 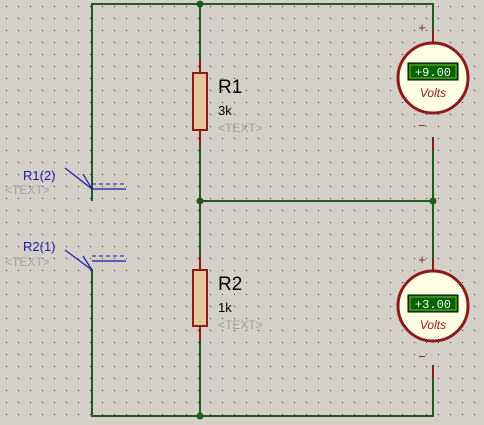 I want to click on resistor-refdes: R2, so click(x=230, y=284).